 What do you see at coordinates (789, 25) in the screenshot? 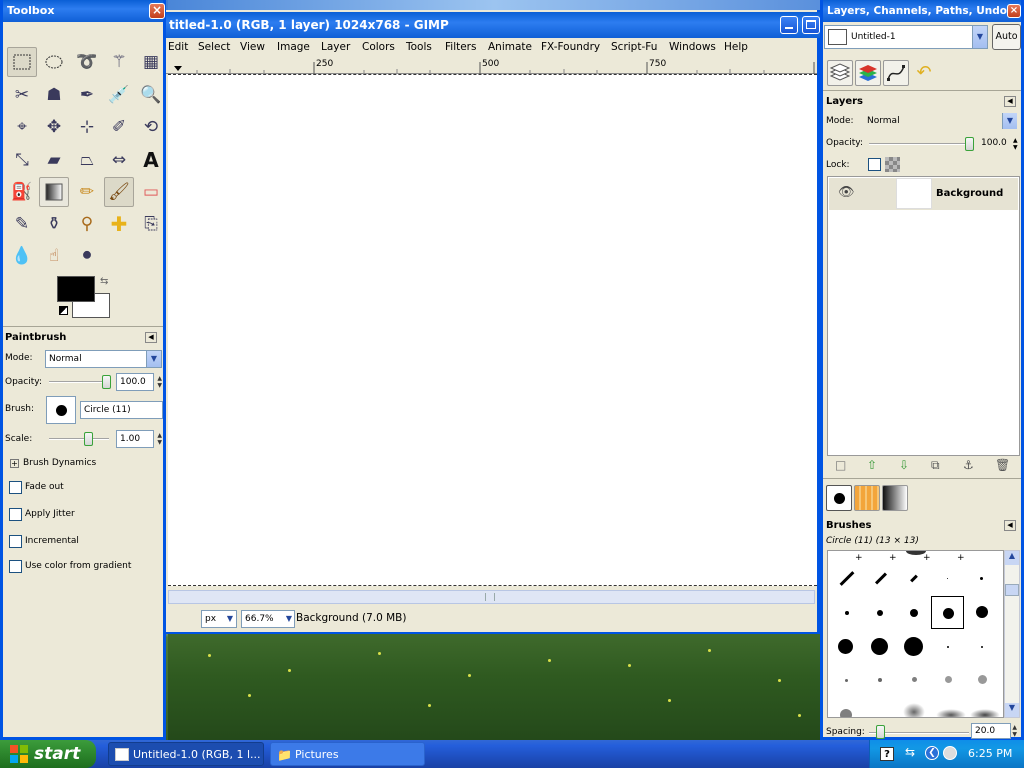
I see `minimize-button` at bounding box center [789, 25].